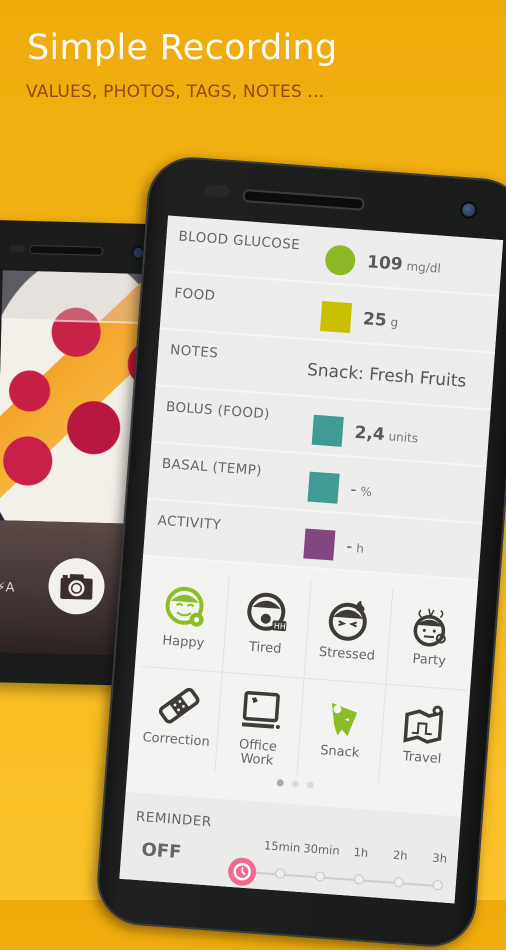  I want to click on tag-stressed: Stressed, so click(349, 633).